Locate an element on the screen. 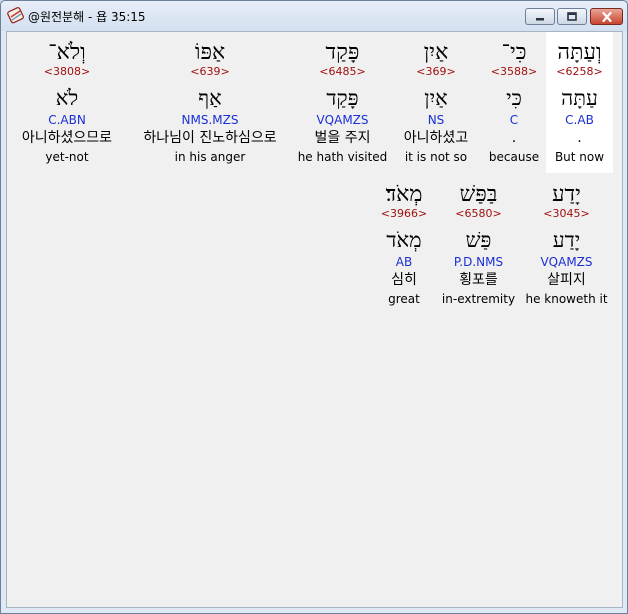 Image resolution: width=628 pixels, height=614 pixels. morphology-code: AB is located at coordinates (404, 262).